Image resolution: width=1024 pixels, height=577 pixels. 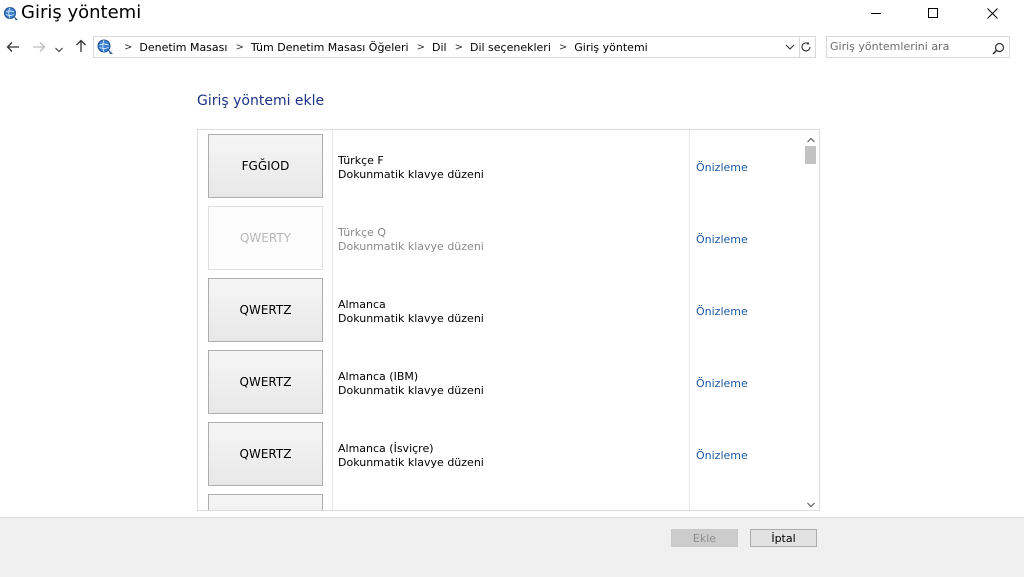 I want to click on layout-text: Almanca Dokunmatik klavye düzeni, so click(x=411, y=312).